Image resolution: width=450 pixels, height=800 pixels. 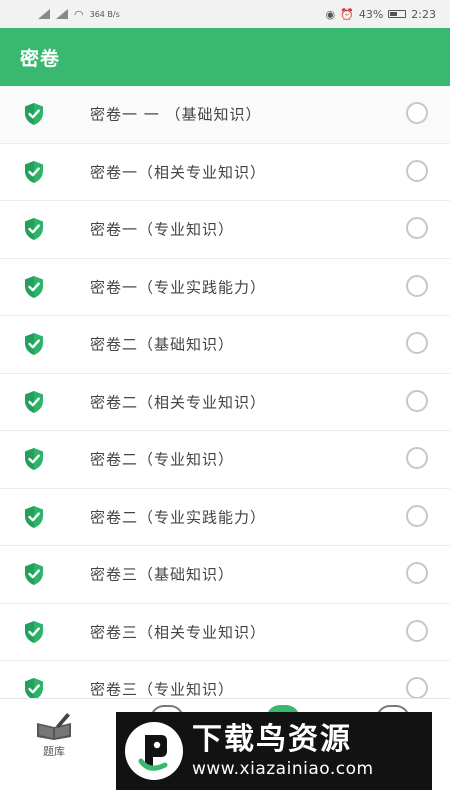 I want to click on status-left: ◠ 364 B/s, so click(x=79, y=14).